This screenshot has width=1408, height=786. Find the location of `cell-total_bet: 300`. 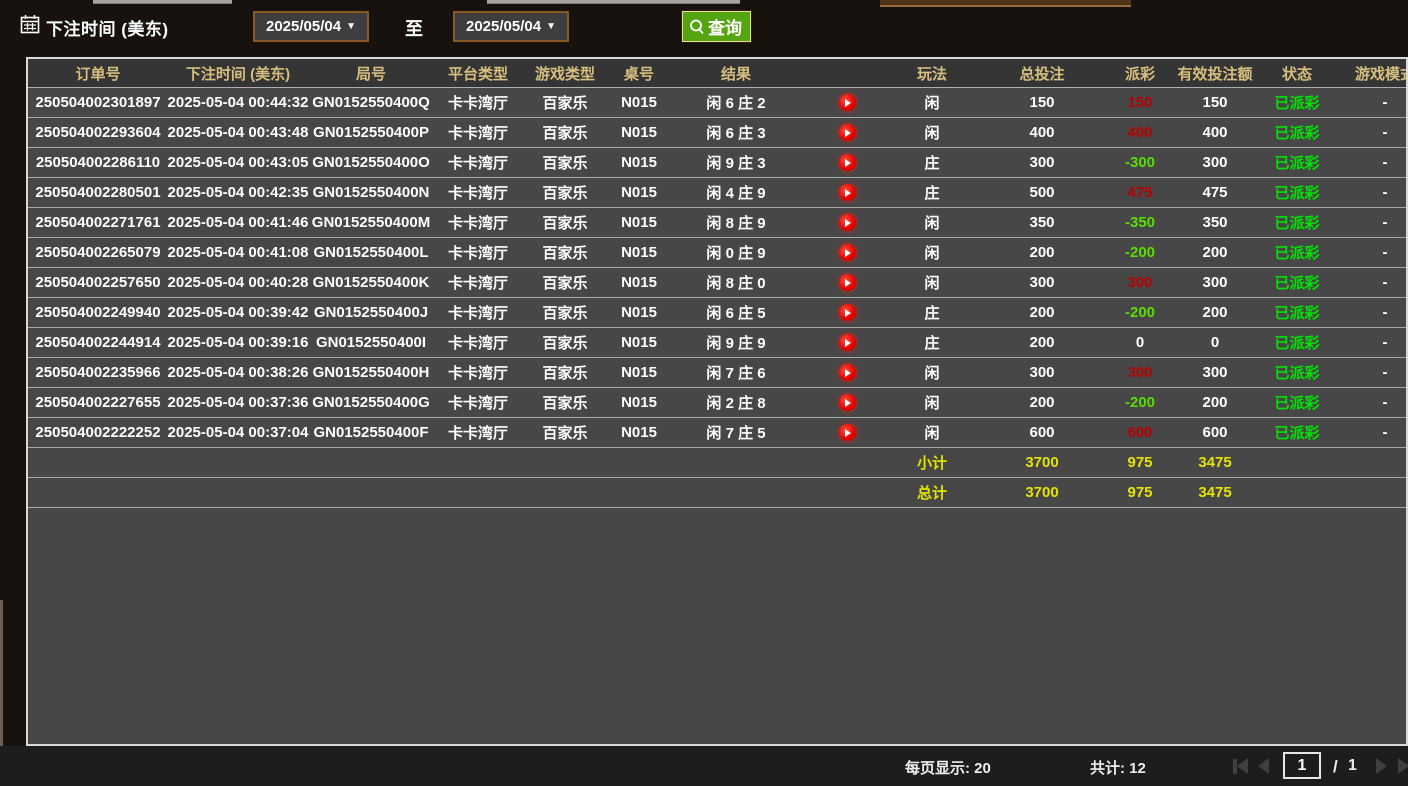

cell-total_bet: 300 is located at coordinates (1042, 282).